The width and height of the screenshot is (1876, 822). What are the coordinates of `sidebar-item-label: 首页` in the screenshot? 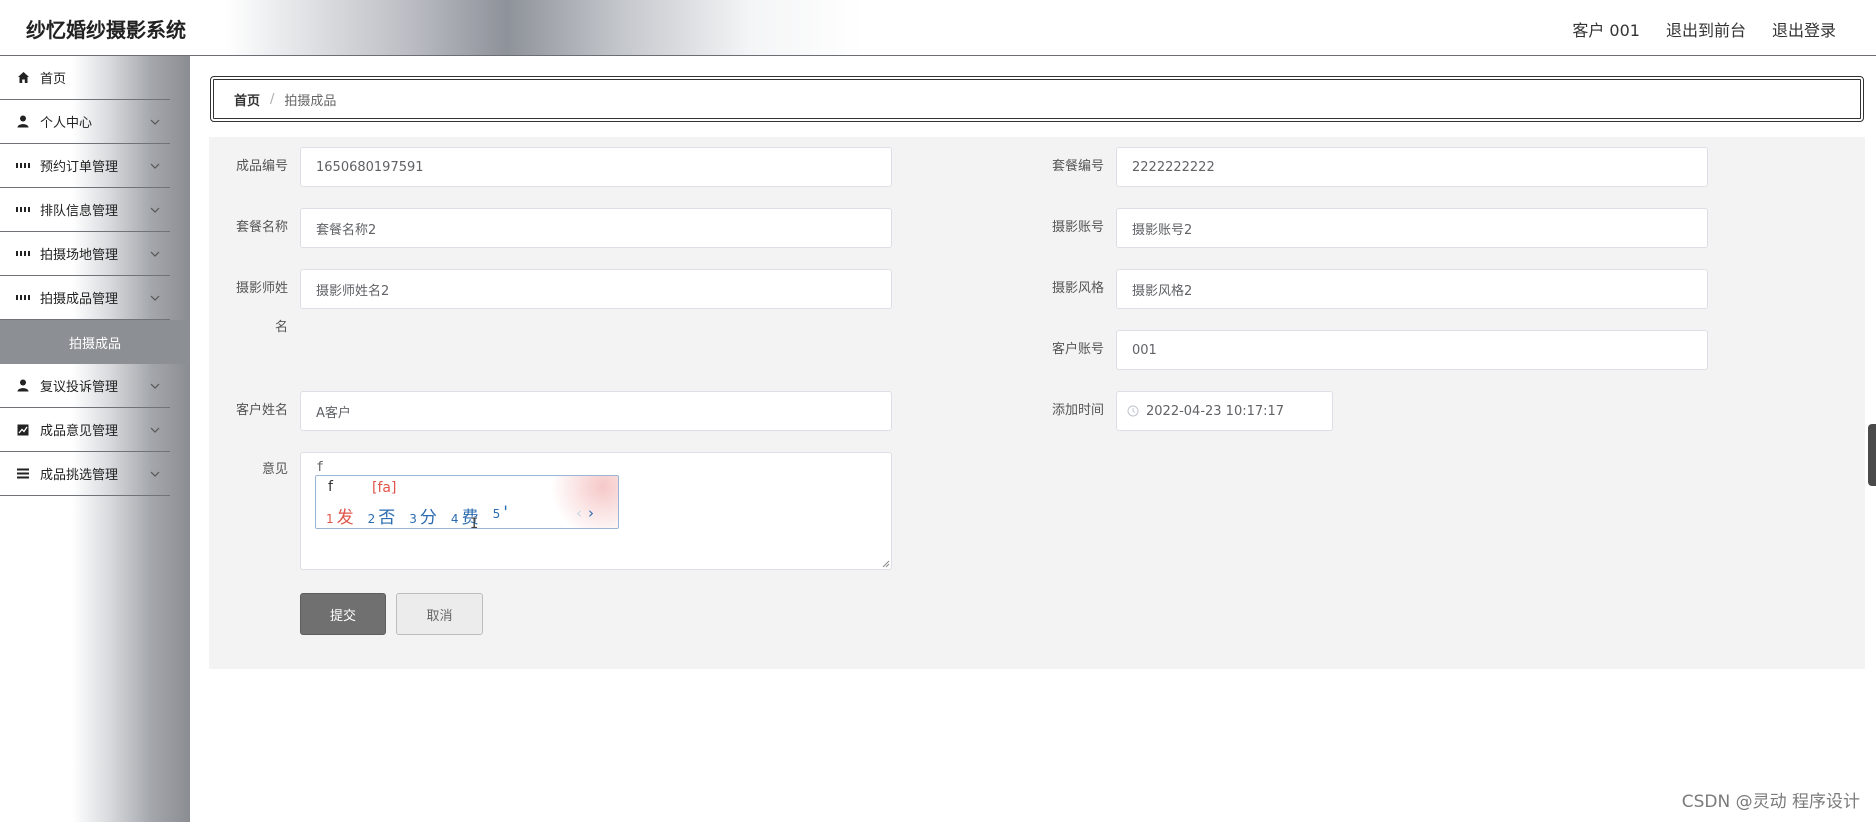 It's located at (53, 79).